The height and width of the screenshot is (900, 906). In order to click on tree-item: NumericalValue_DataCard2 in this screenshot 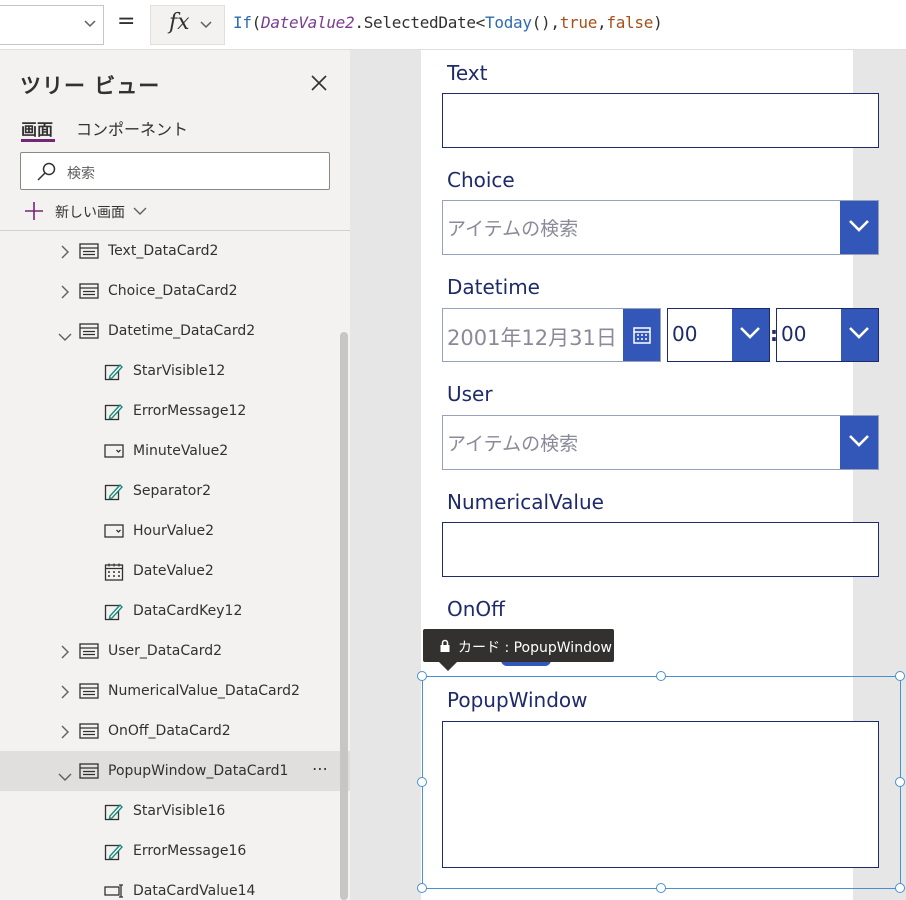, I will do `click(175, 691)`.